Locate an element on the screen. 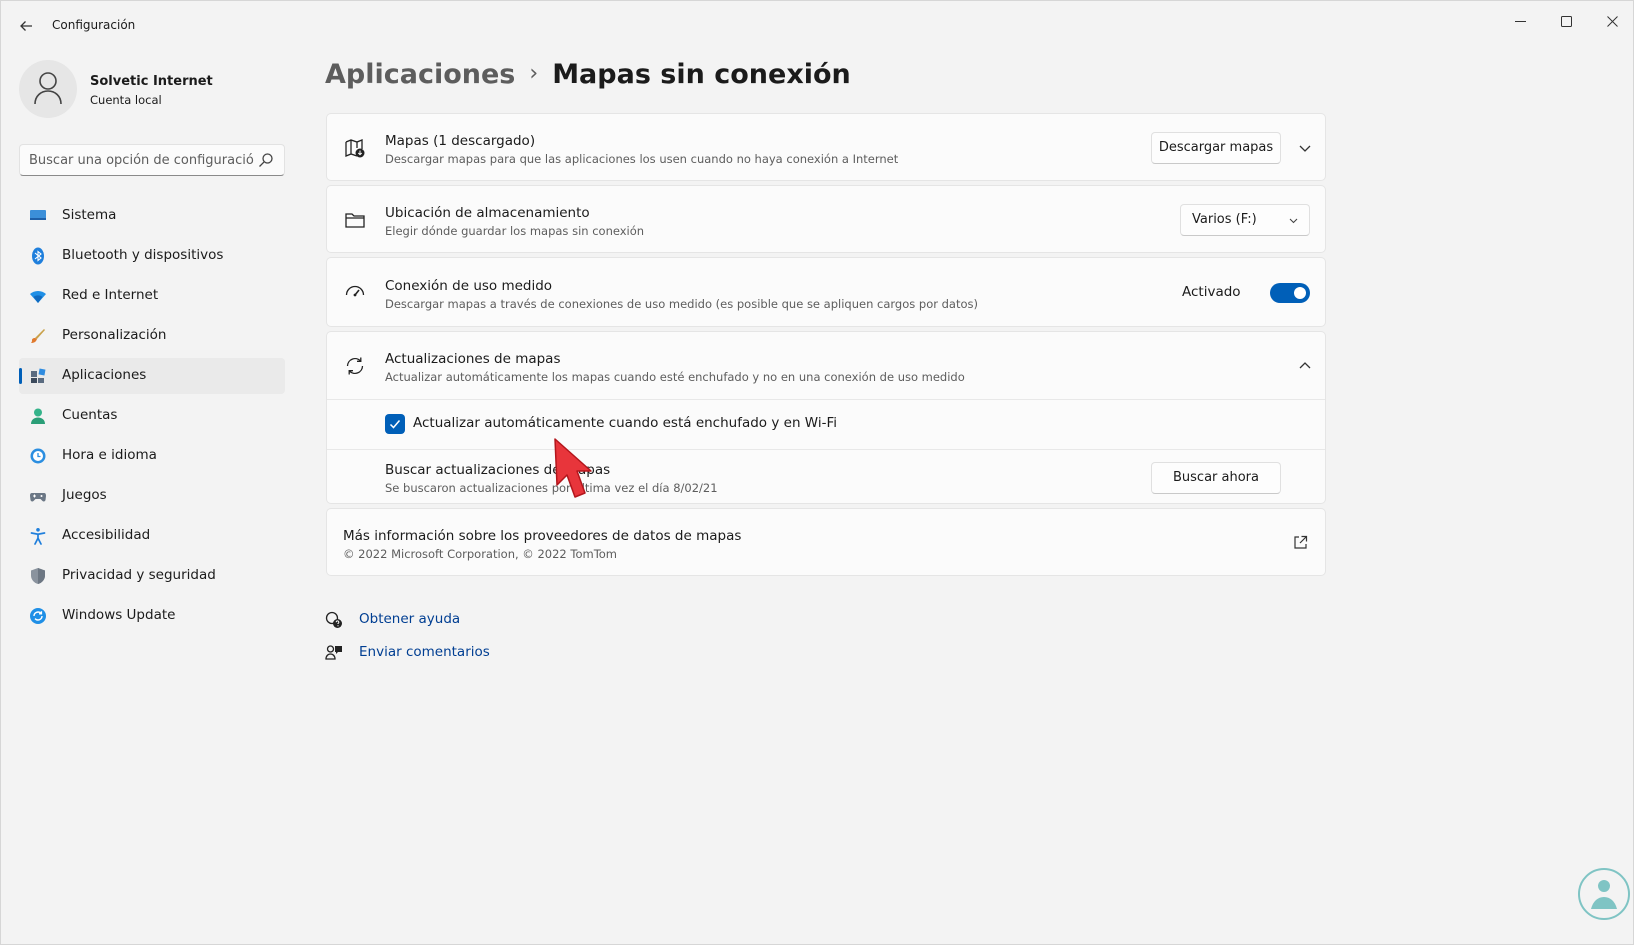 Image resolution: width=1634 pixels, height=945 pixels. person-avatar-icon is located at coordinates (48, 88).